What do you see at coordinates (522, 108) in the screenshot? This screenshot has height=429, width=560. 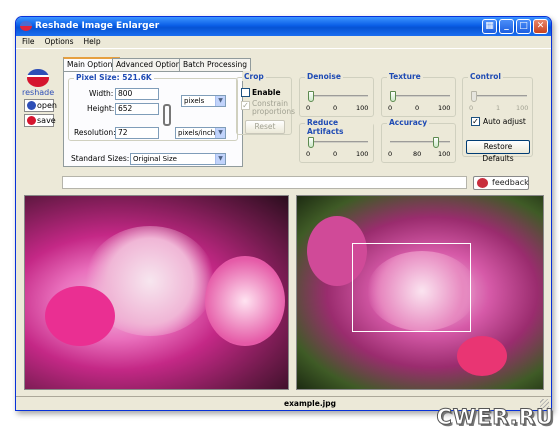 I see `control-max: 100` at bounding box center [522, 108].